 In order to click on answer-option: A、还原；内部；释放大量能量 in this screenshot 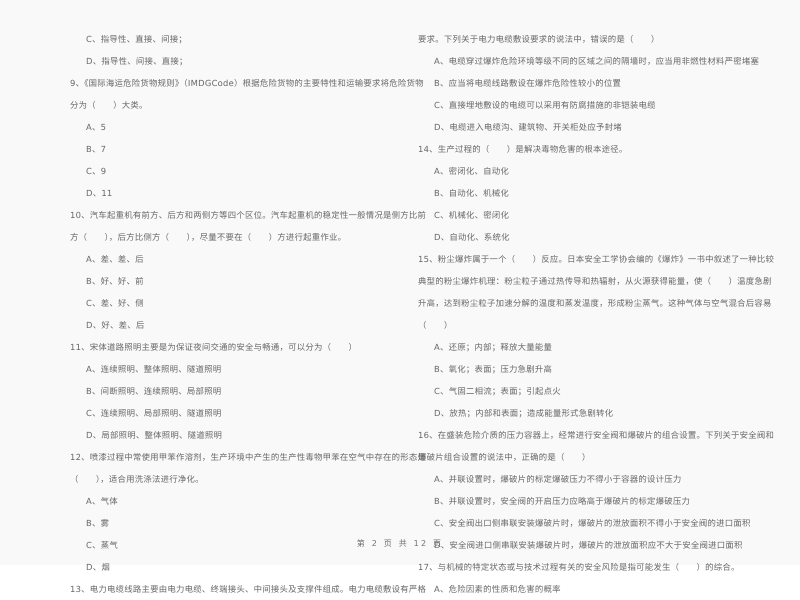, I will do `click(493, 347)`.